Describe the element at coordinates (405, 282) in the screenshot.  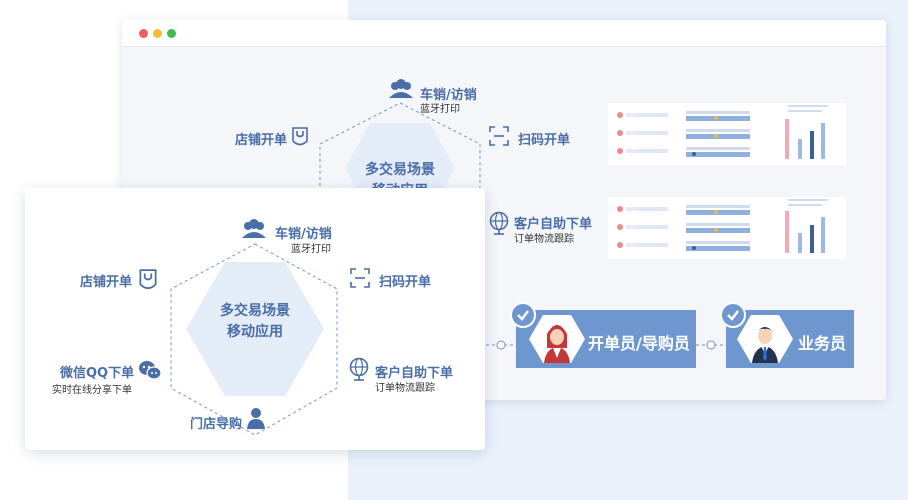
I see `front-right-label: 扫码开单` at that location.